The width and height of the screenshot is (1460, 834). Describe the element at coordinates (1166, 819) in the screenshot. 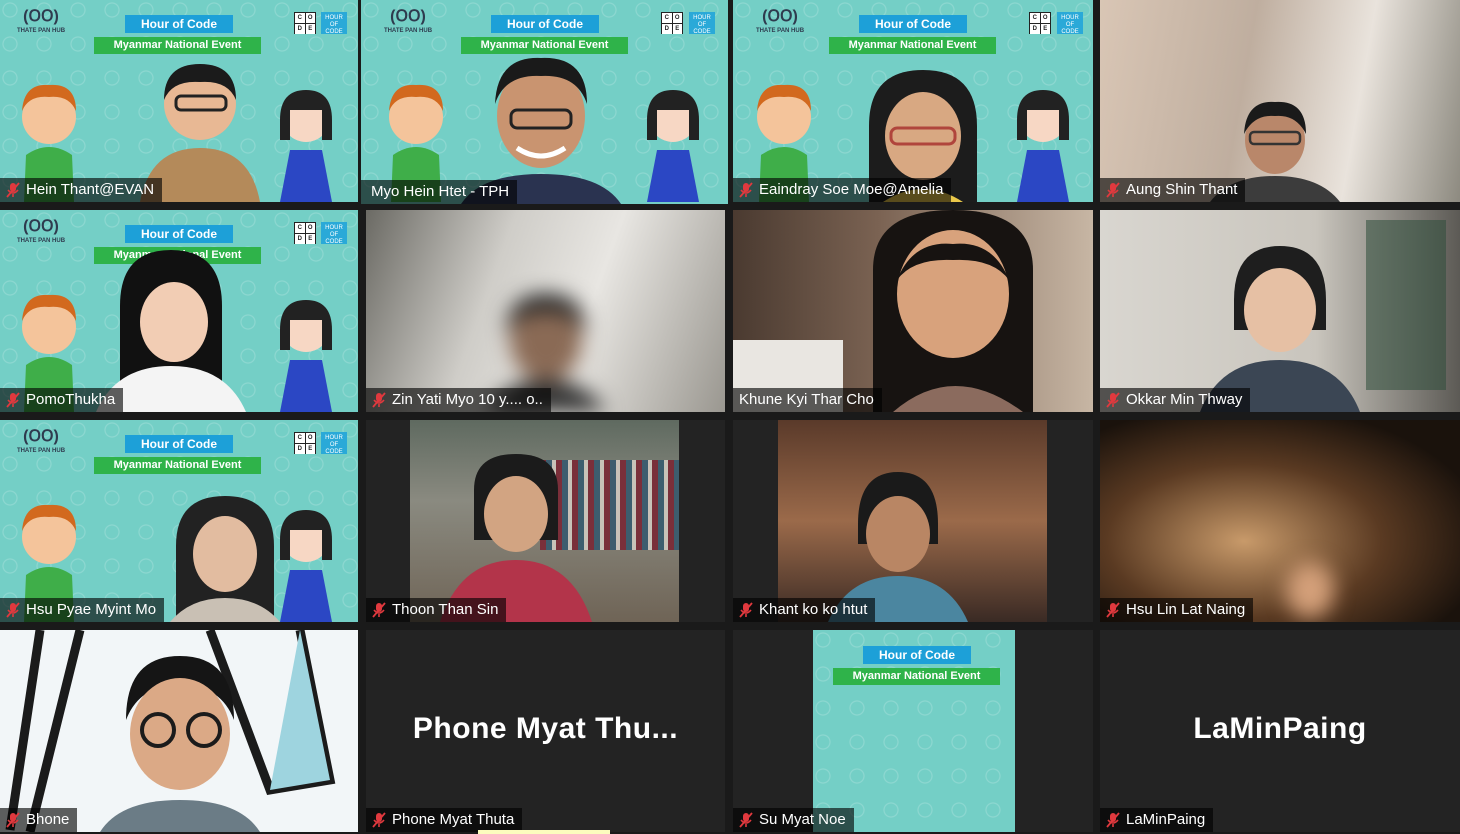

I see `participant-name: LaMinPaing` at that location.